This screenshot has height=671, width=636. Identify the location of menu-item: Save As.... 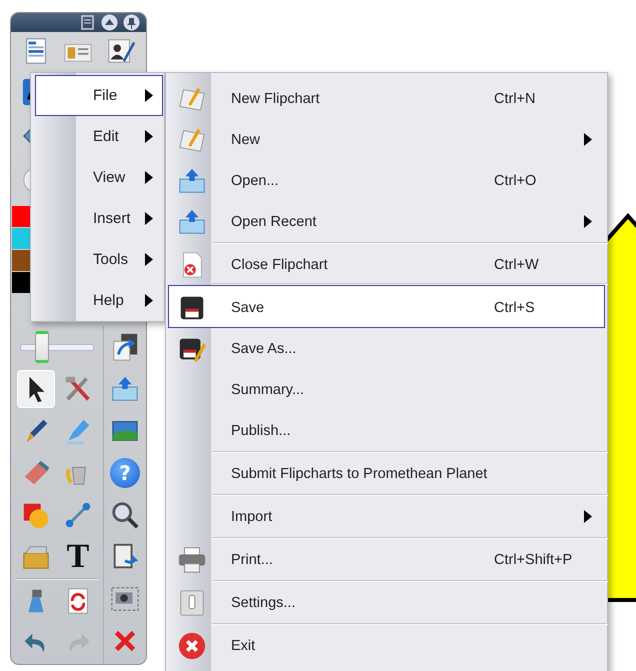
(386, 348).